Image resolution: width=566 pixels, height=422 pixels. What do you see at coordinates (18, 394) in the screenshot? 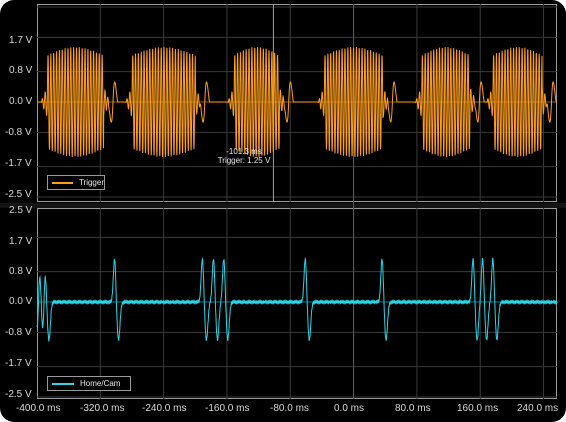
I see `bottom-y-tick: -2.5 V` at bounding box center [18, 394].